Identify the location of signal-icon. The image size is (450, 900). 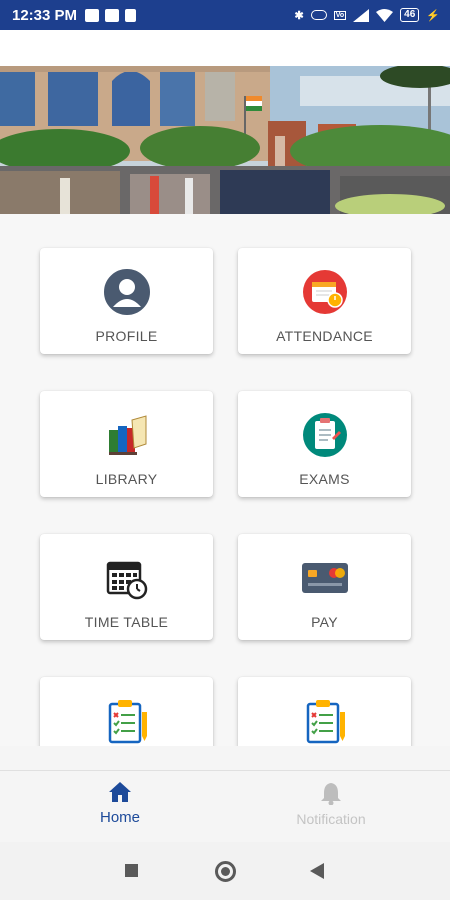
(361, 15).